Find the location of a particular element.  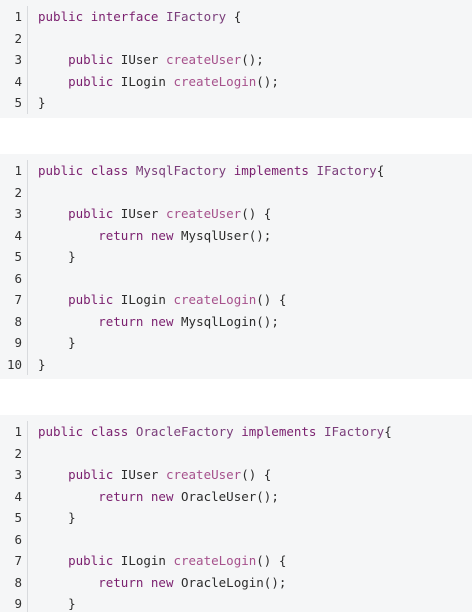

code-token: MysqlFactory is located at coordinates (184, 170).